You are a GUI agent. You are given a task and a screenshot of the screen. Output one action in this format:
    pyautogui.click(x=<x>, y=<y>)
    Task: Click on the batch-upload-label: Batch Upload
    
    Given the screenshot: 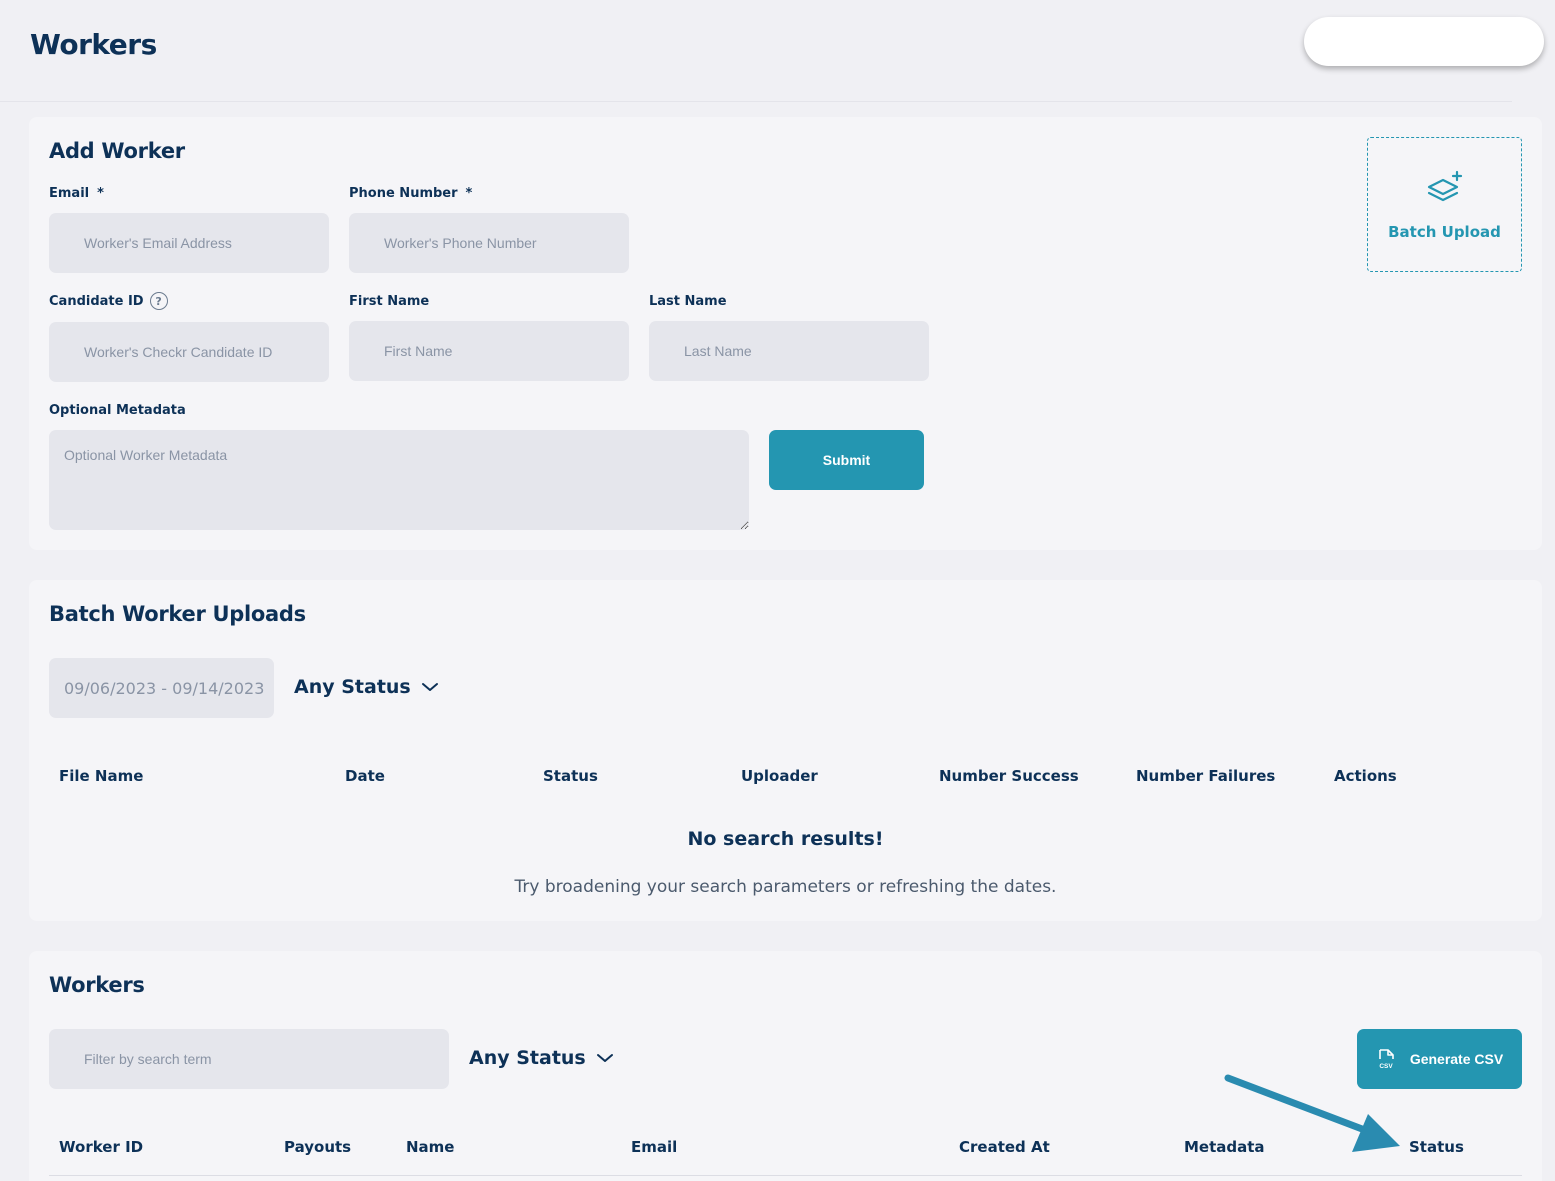 What is the action you would take?
    pyautogui.click(x=1444, y=231)
    